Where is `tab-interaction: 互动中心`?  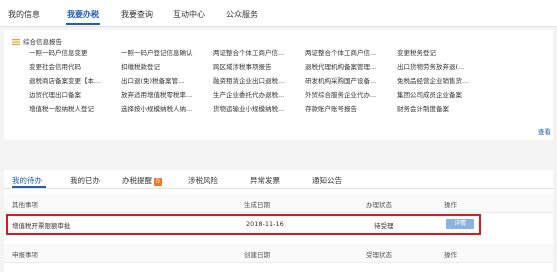
tab-interaction: 互动中心 is located at coordinates (189, 14).